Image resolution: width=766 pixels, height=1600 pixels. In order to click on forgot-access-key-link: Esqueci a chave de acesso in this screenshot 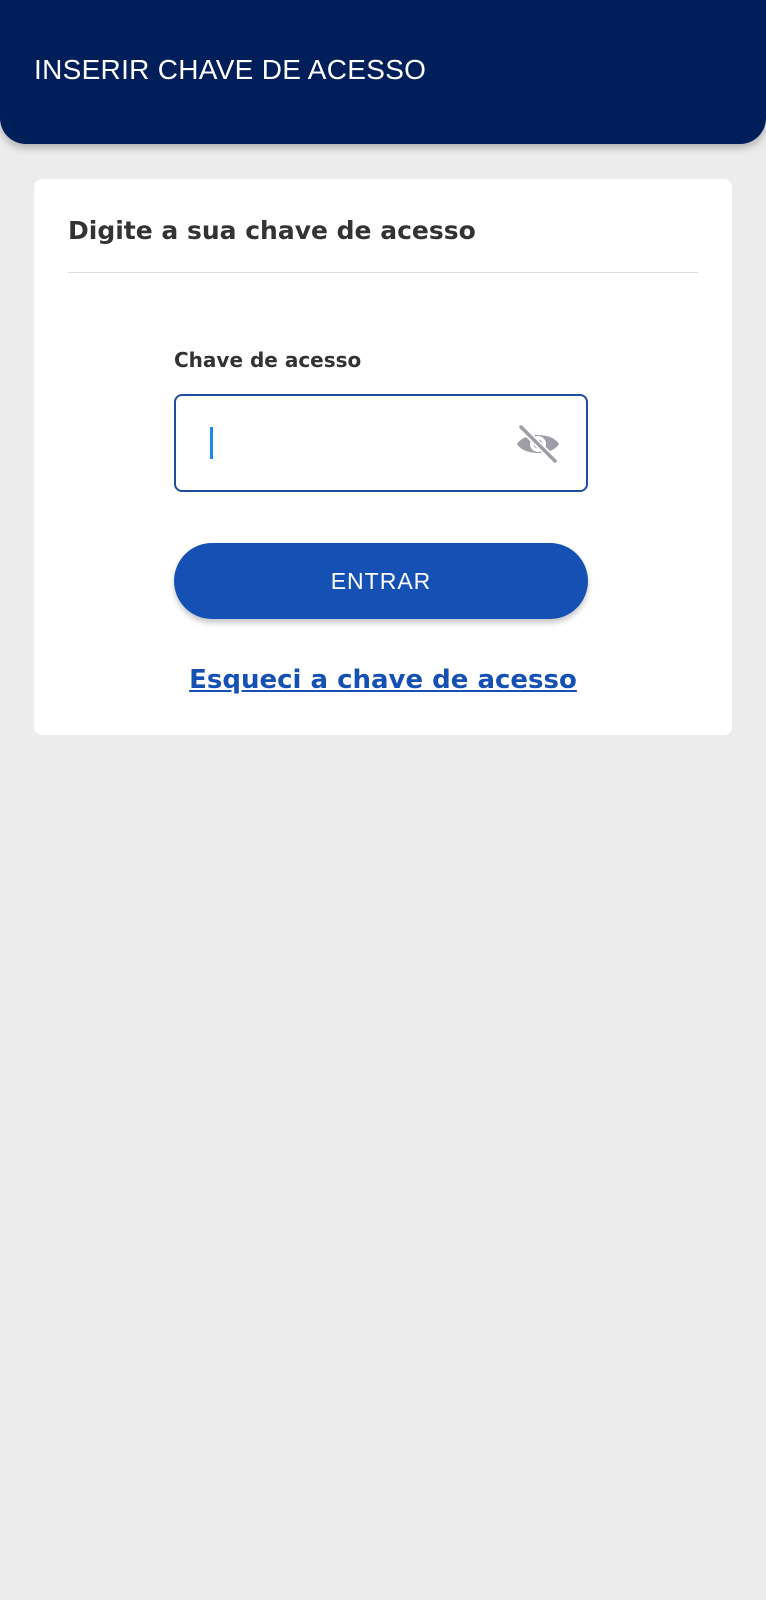, I will do `click(383, 680)`.